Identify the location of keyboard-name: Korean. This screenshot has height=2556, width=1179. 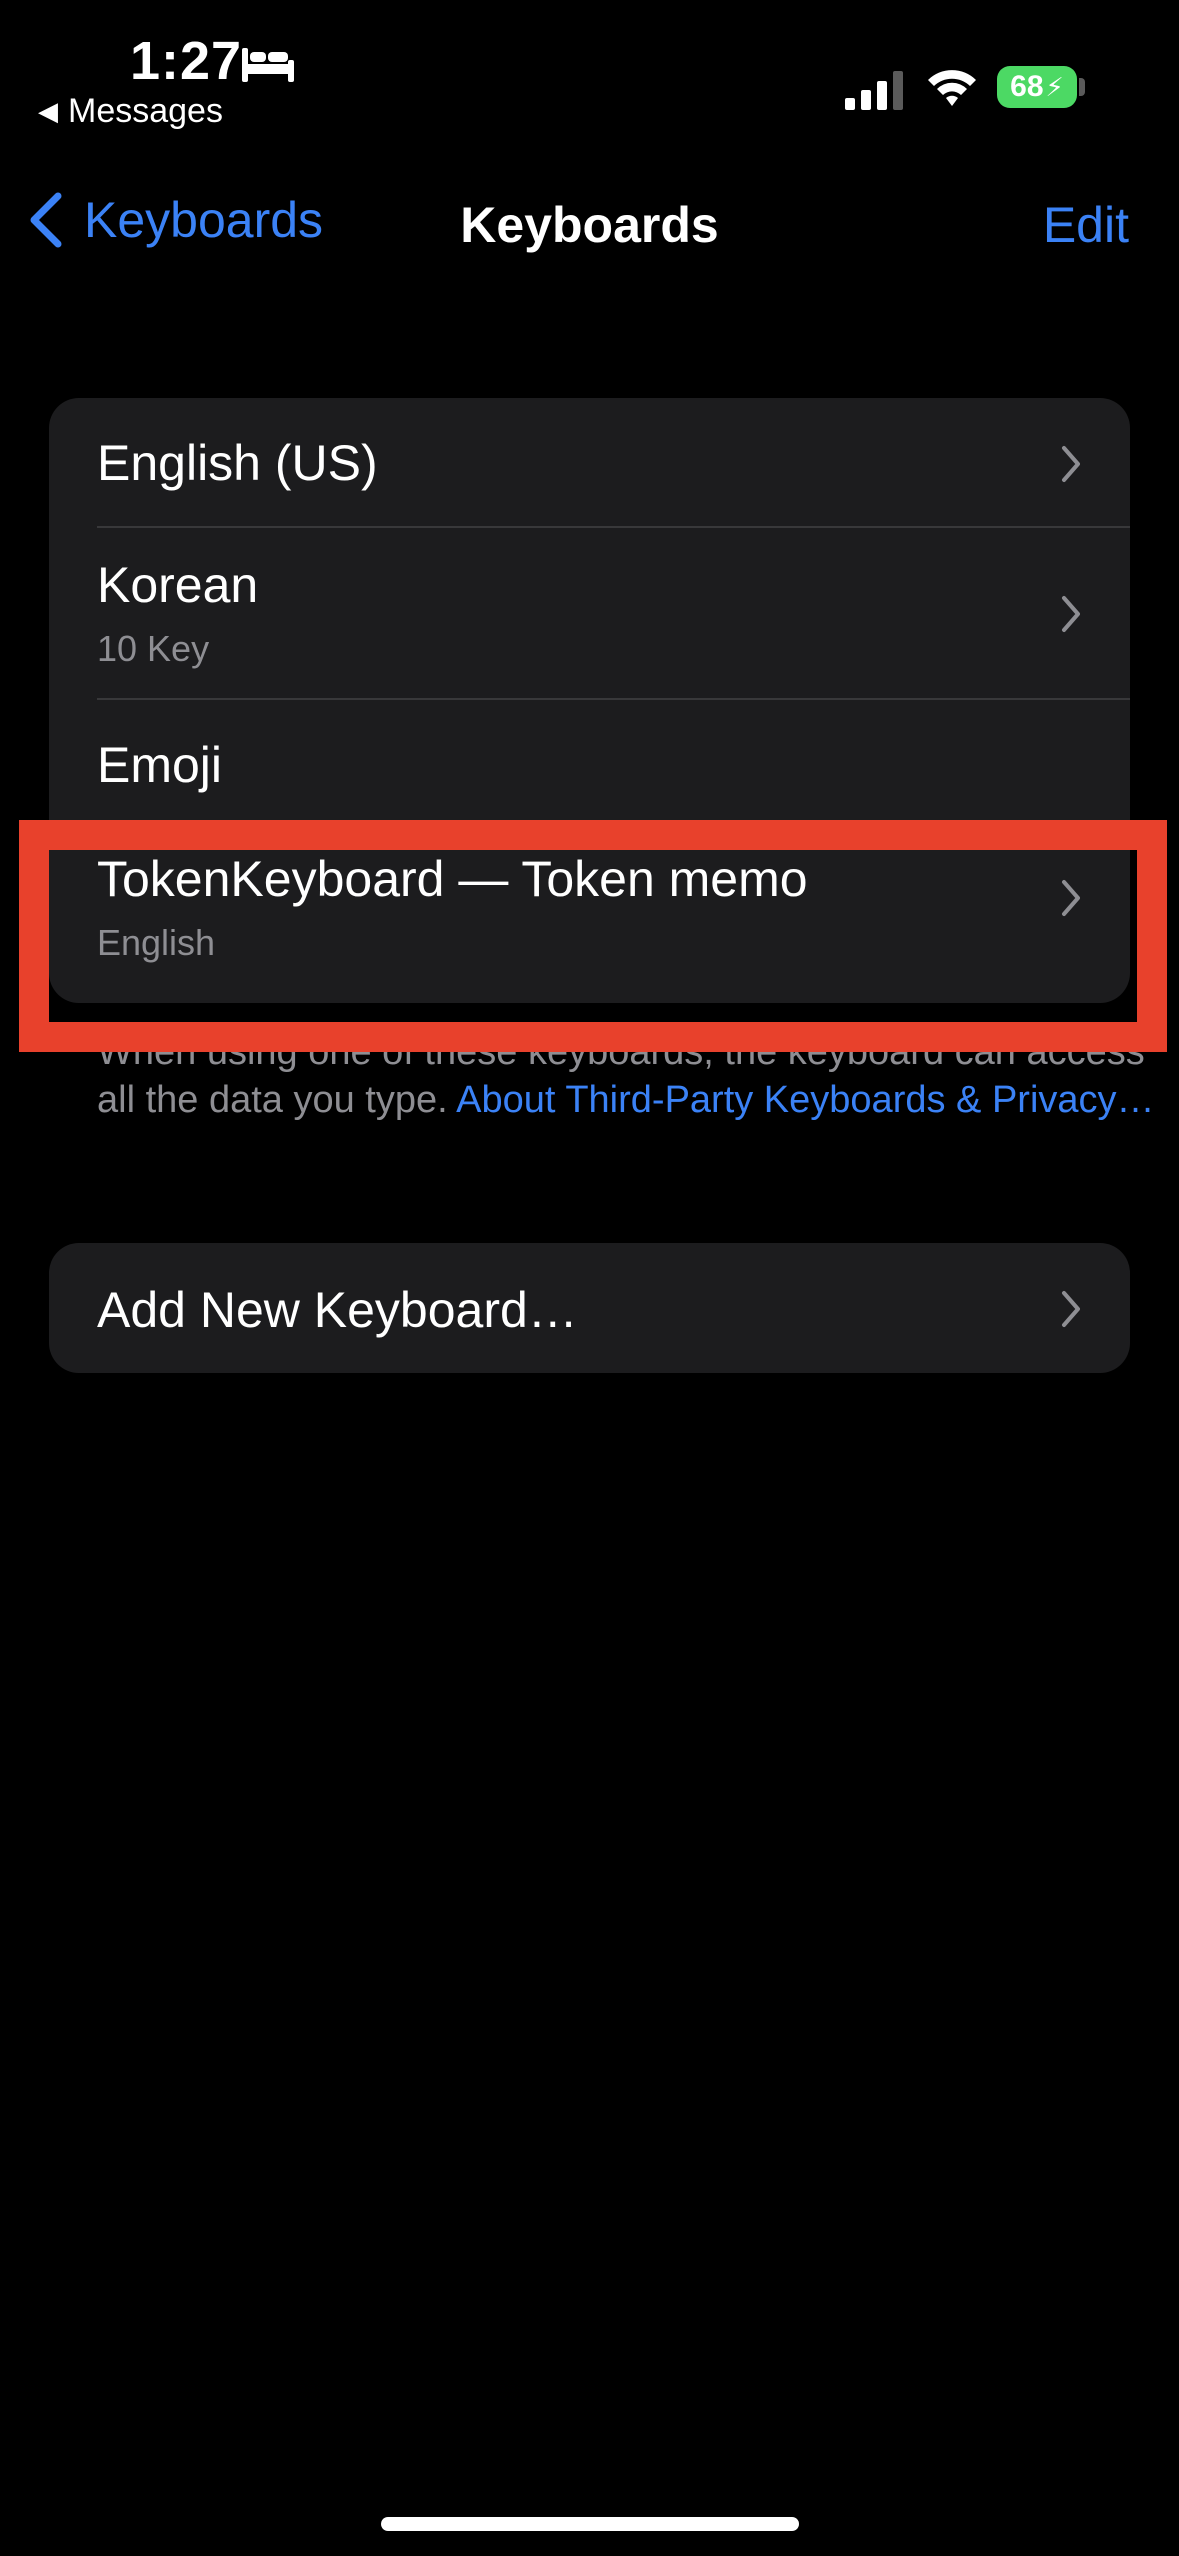
(178, 585).